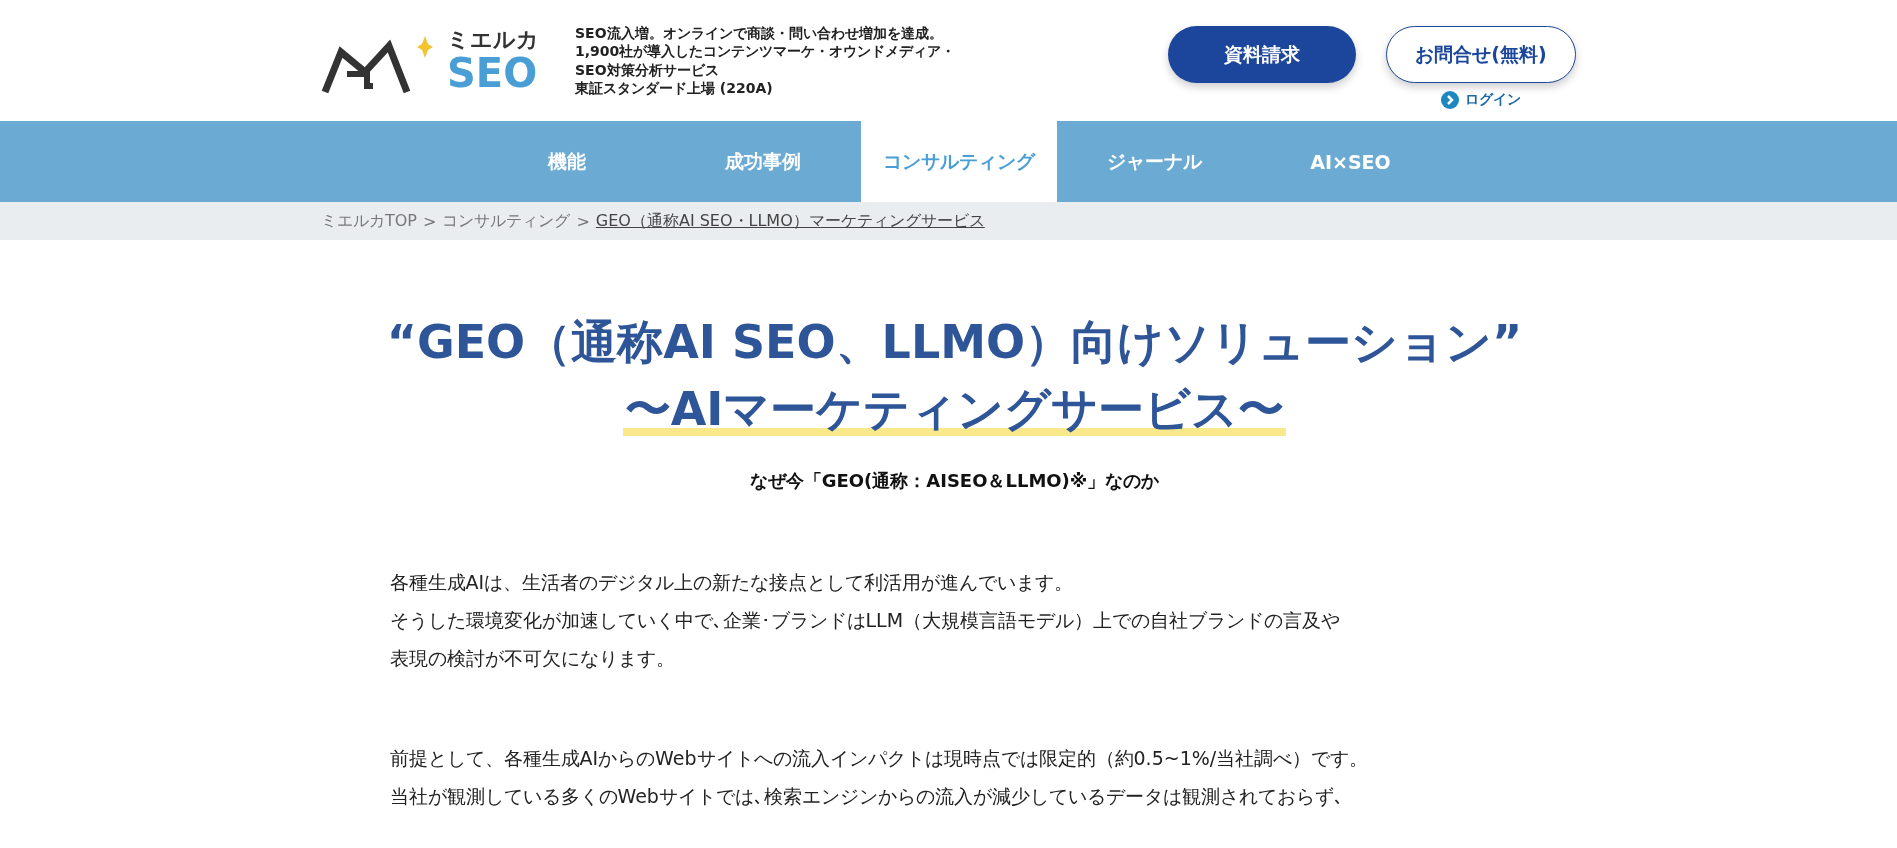 This screenshot has width=1897, height=848. What do you see at coordinates (790, 221) in the screenshot?
I see `breadcrumb-link: GEO（通称AI SEO・LLMO）マーケティングサービス` at bounding box center [790, 221].